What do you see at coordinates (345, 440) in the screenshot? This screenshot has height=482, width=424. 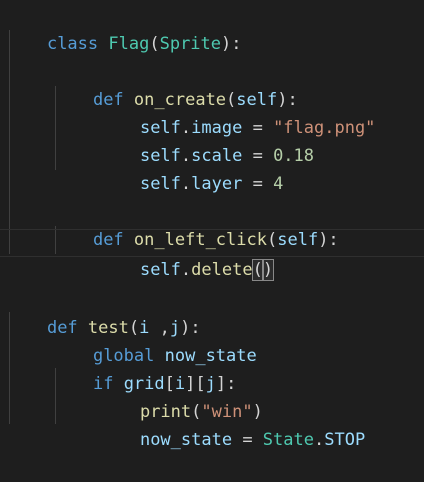 I see `enum-member: STOP` at bounding box center [345, 440].